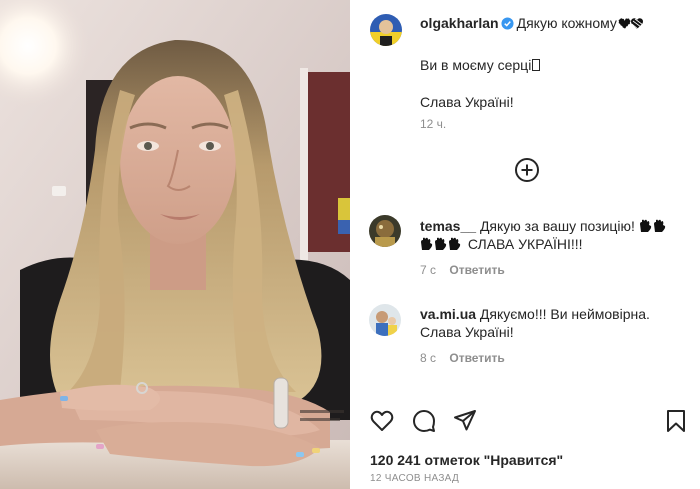  I want to click on post-date: 12 ЧАСОВ НАЗАД, so click(414, 478).